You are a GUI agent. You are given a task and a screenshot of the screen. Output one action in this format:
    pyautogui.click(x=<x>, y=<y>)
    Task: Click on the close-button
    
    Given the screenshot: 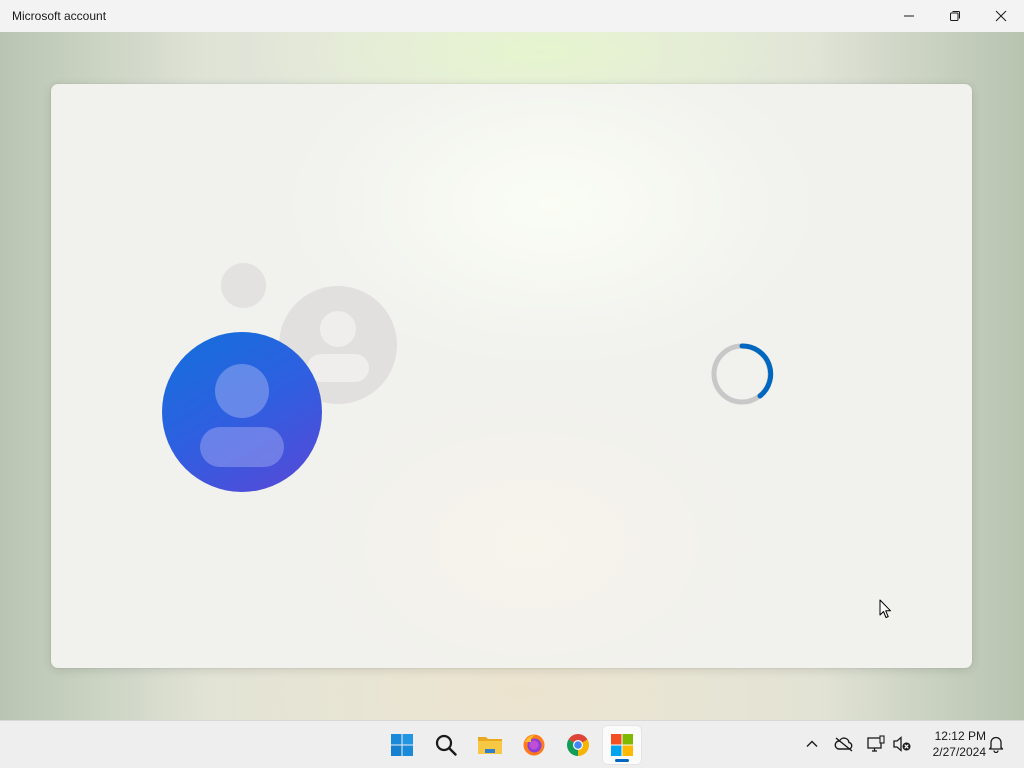 What is the action you would take?
    pyautogui.click(x=1001, y=16)
    